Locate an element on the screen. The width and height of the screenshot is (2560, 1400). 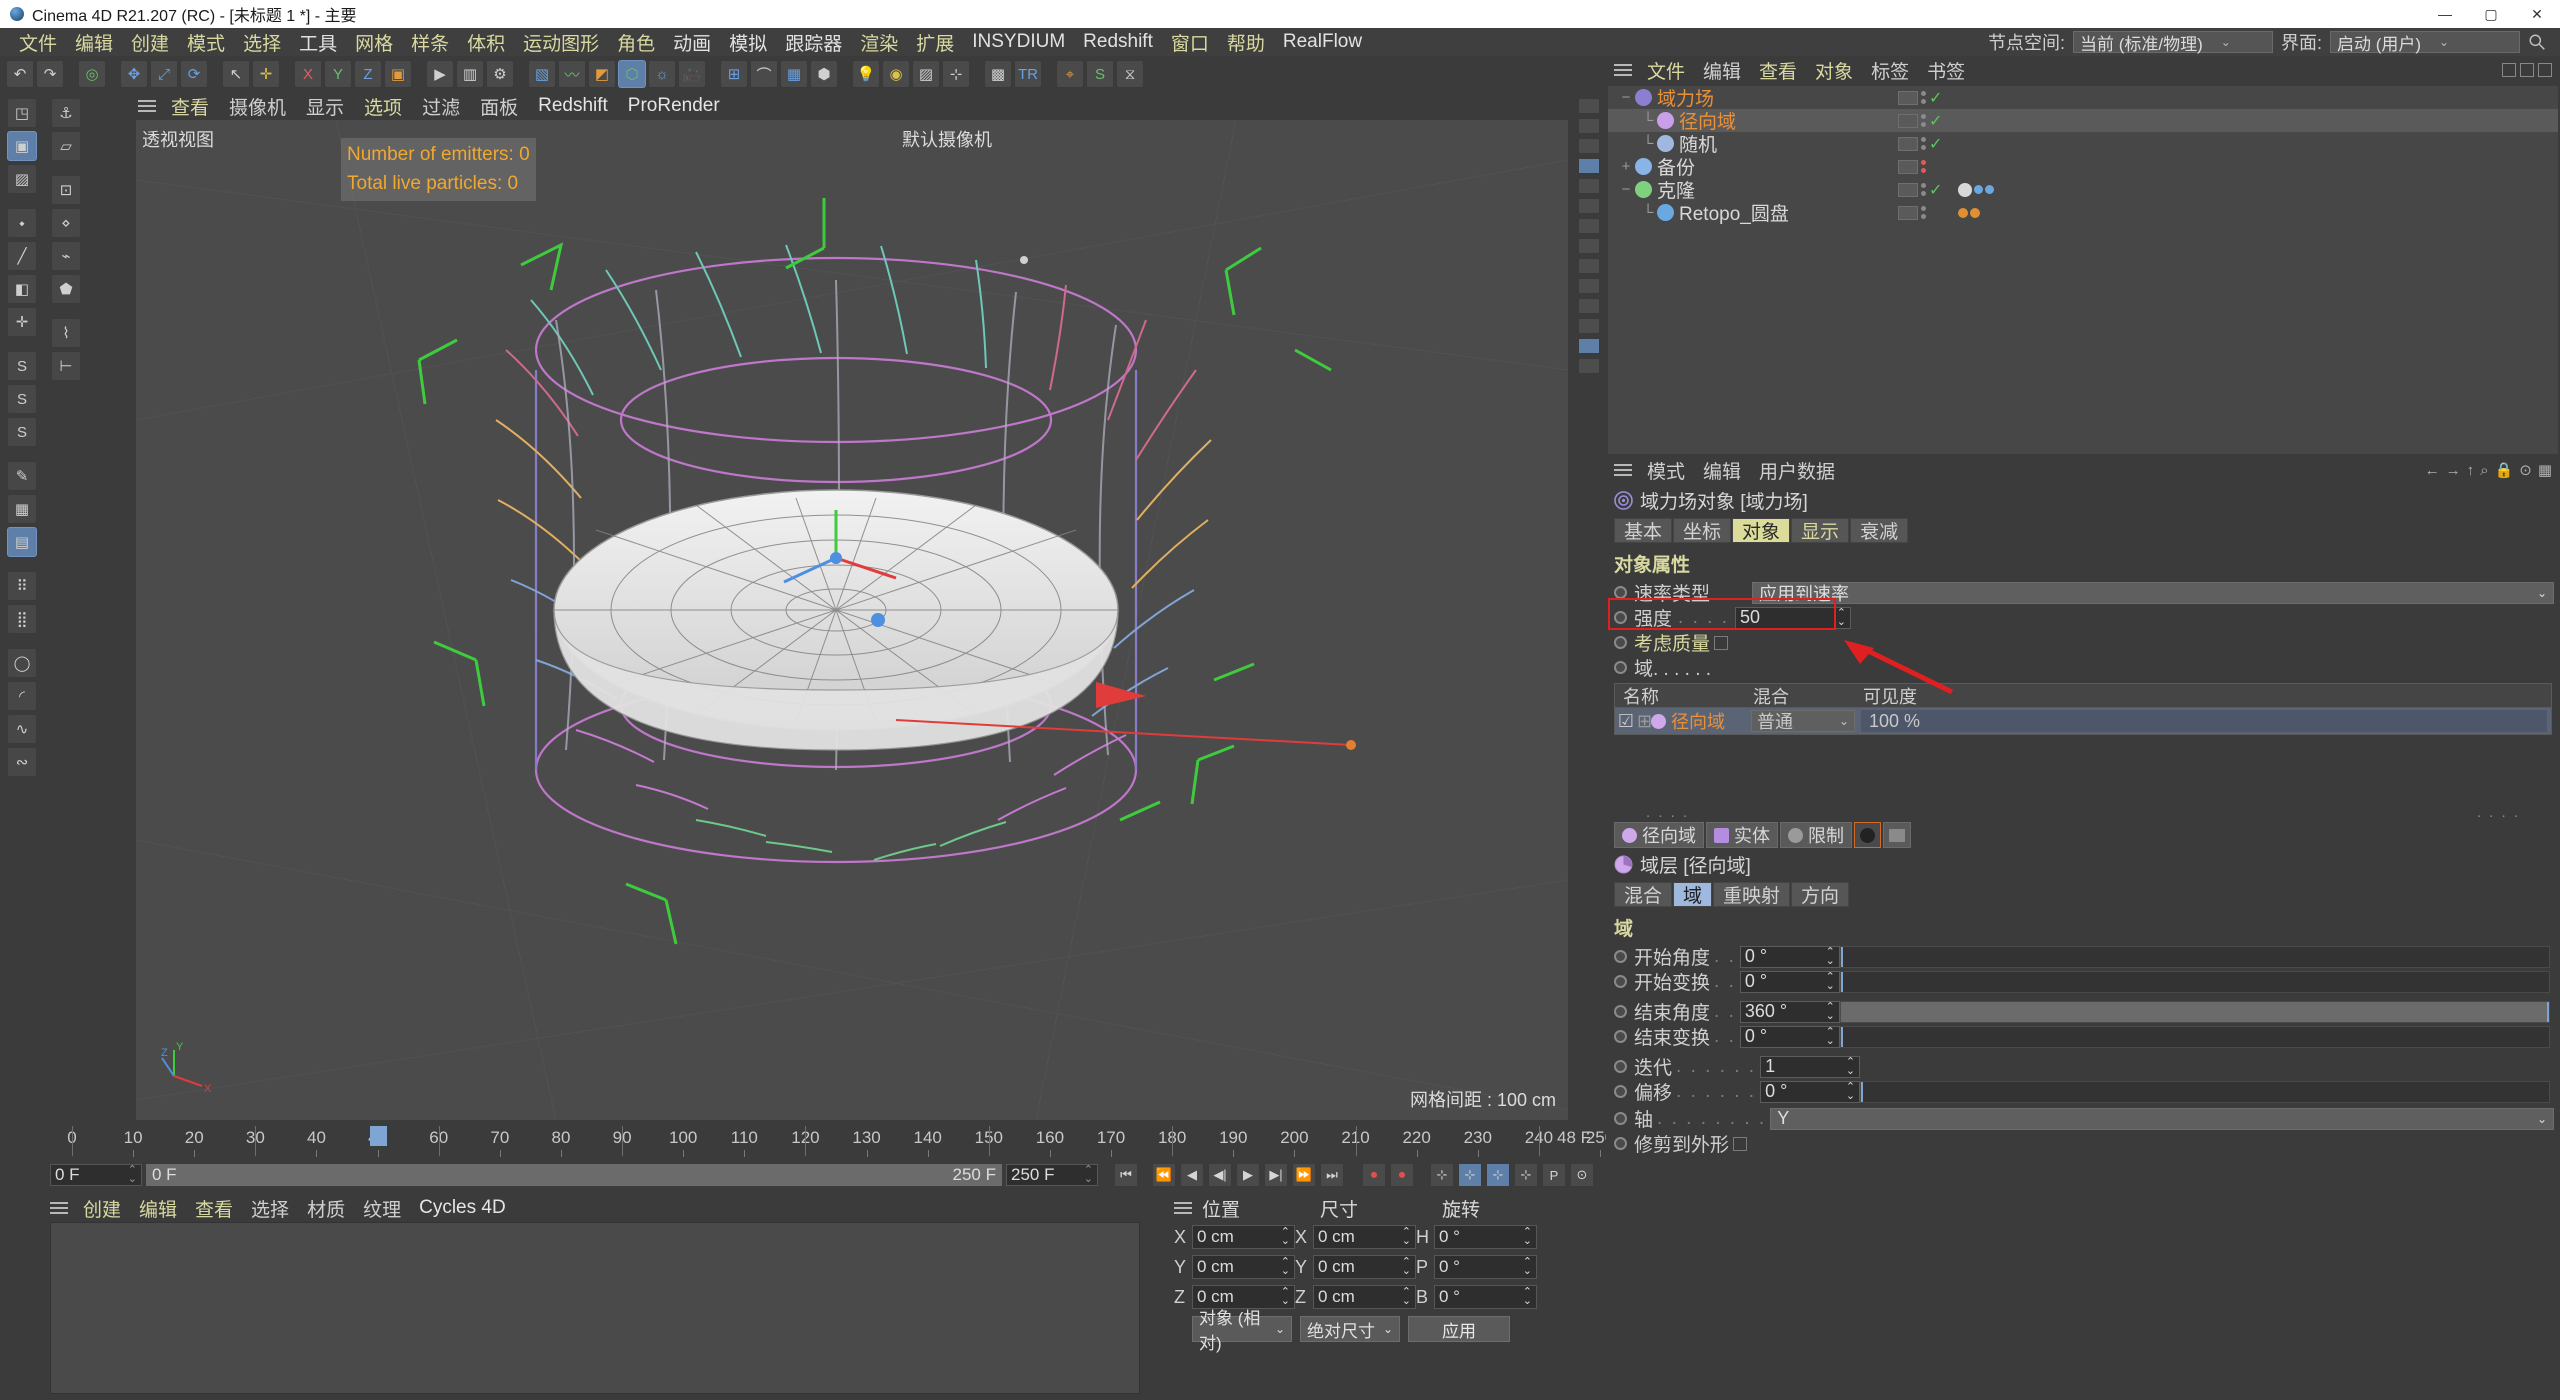
render-view-button: ▶ is located at coordinates (440, 74).